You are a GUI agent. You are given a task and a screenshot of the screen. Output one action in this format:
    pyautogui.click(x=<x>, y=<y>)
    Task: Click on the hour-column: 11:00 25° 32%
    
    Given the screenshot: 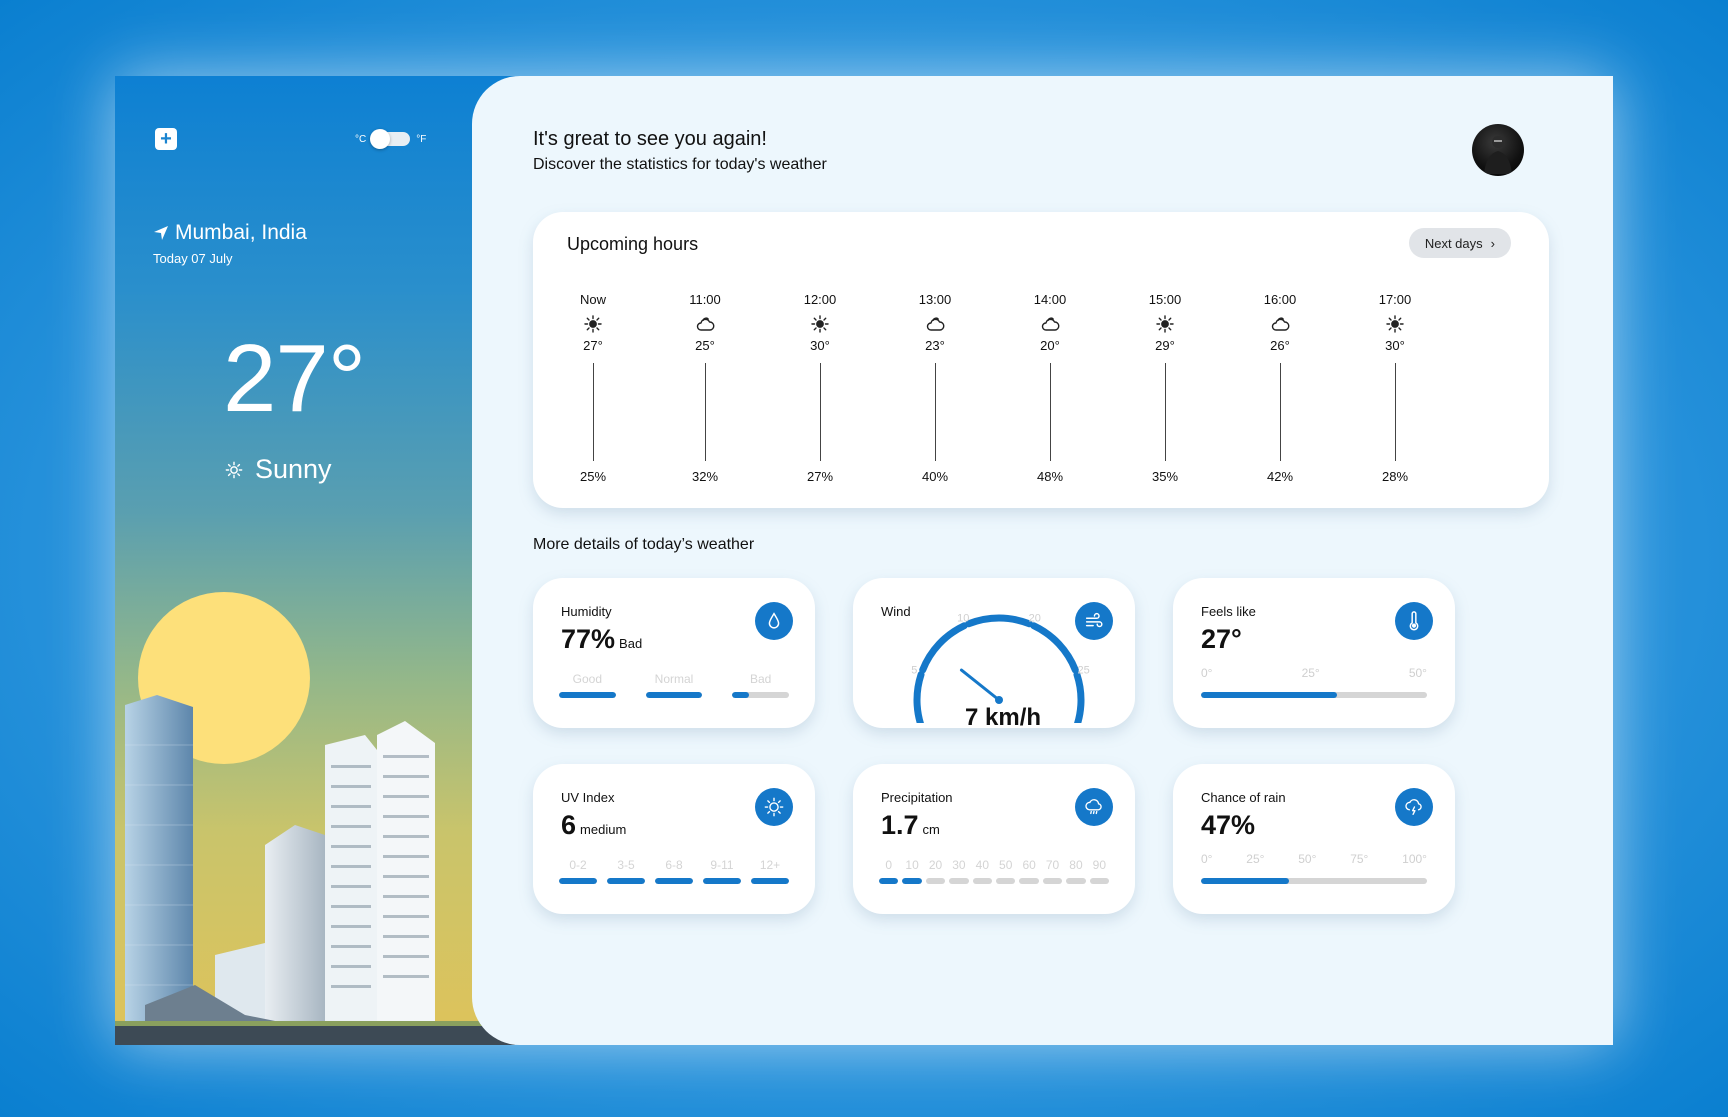 What is the action you would take?
    pyautogui.click(x=705, y=388)
    